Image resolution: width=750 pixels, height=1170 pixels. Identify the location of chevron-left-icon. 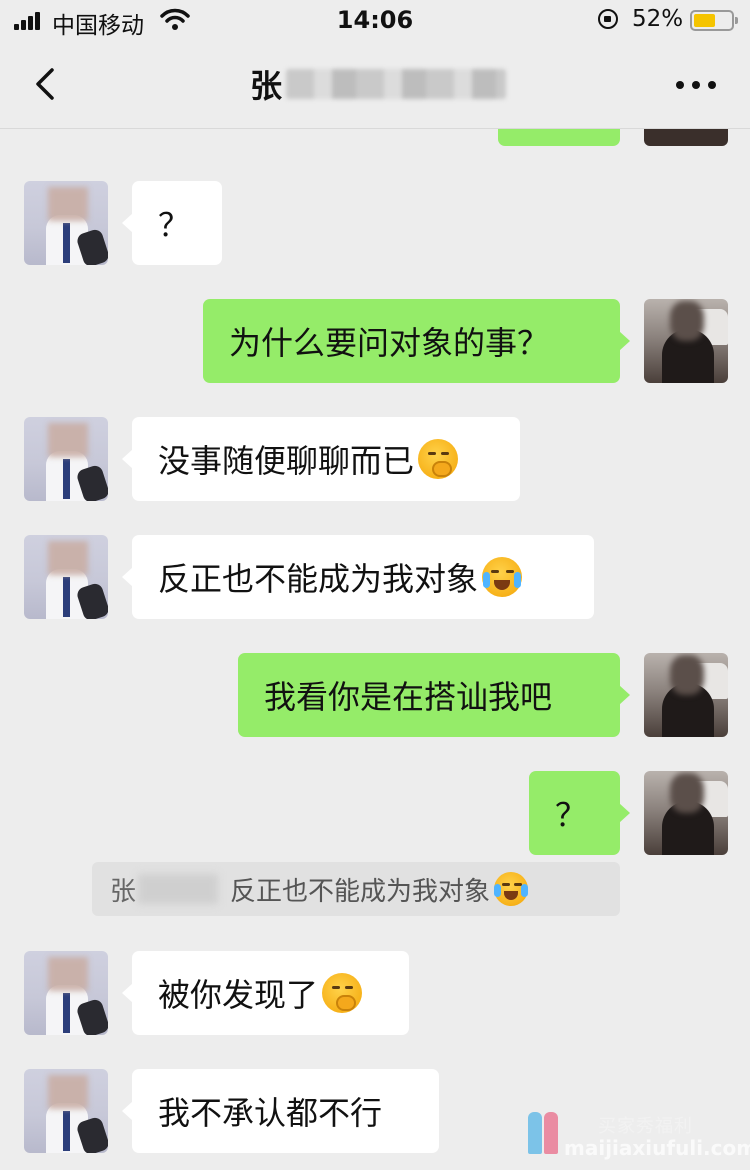
(48, 84).